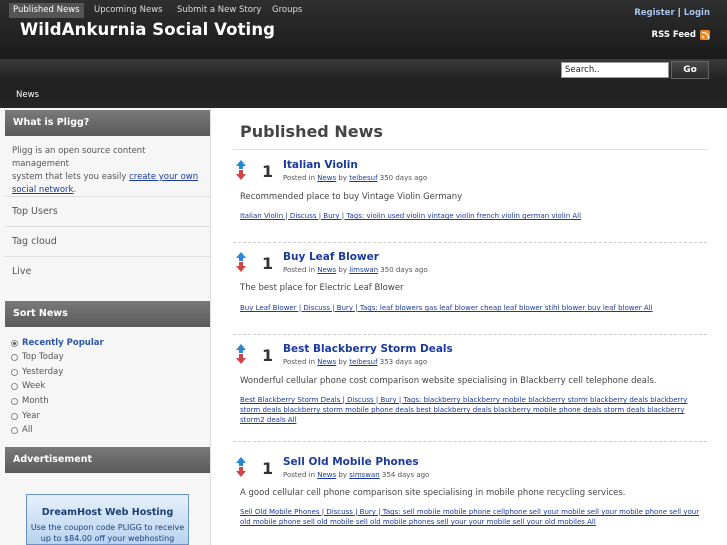  What do you see at coordinates (697, 13) in the screenshot?
I see `login-link: Login` at bounding box center [697, 13].